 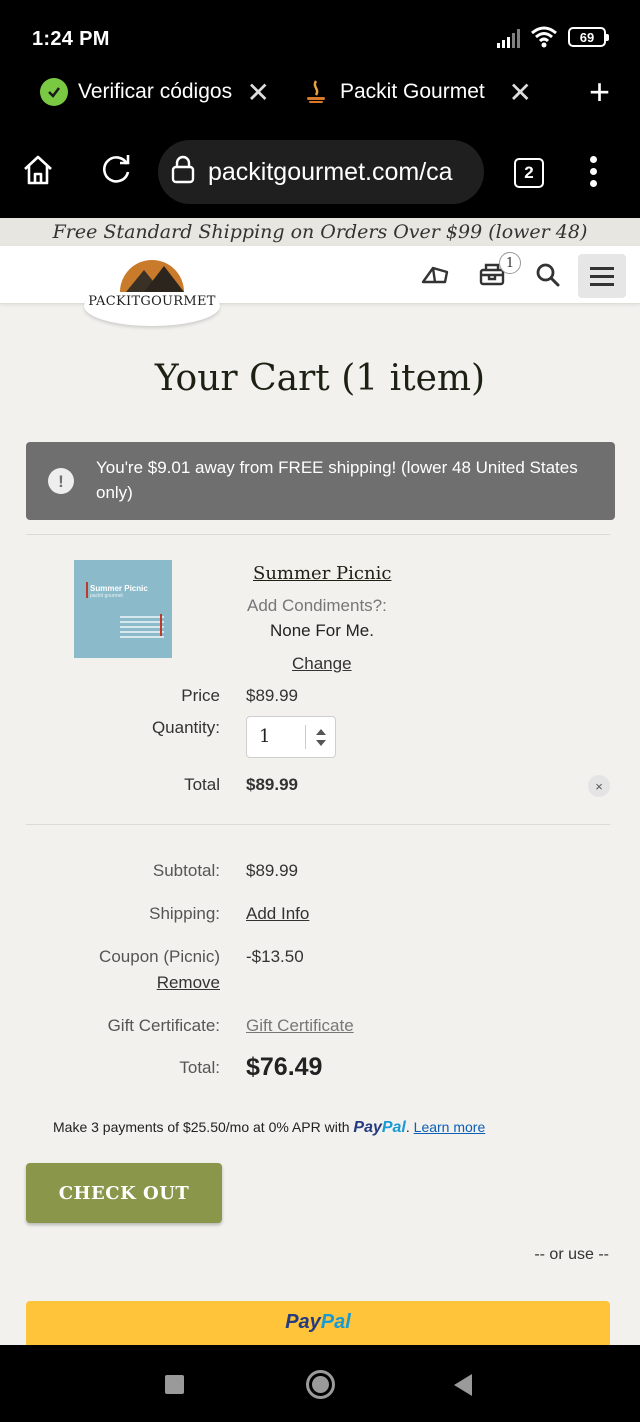 What do you see at coordinates (61, 481) in the screenshot?
I see `exclamation-icon: !` at bounding box center [61, 481].